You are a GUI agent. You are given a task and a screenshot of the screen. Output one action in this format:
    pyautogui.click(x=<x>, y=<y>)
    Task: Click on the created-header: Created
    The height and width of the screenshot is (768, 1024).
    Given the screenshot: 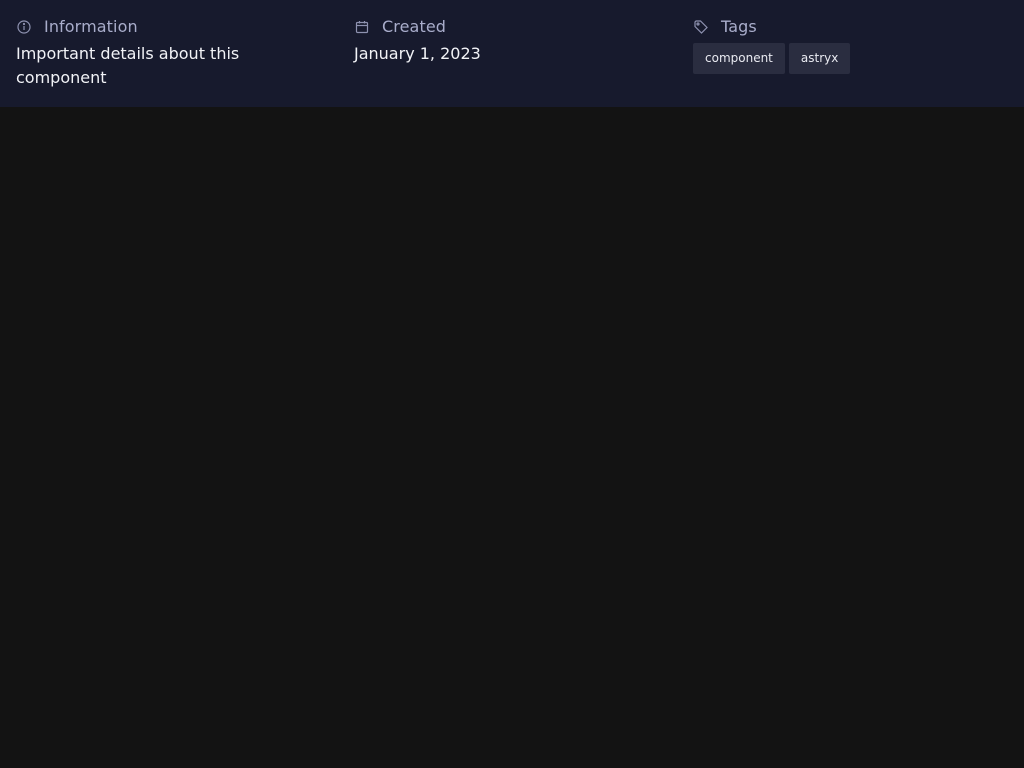 What is the action you would take?
    pyautogui.click(x=504, y=27)
    